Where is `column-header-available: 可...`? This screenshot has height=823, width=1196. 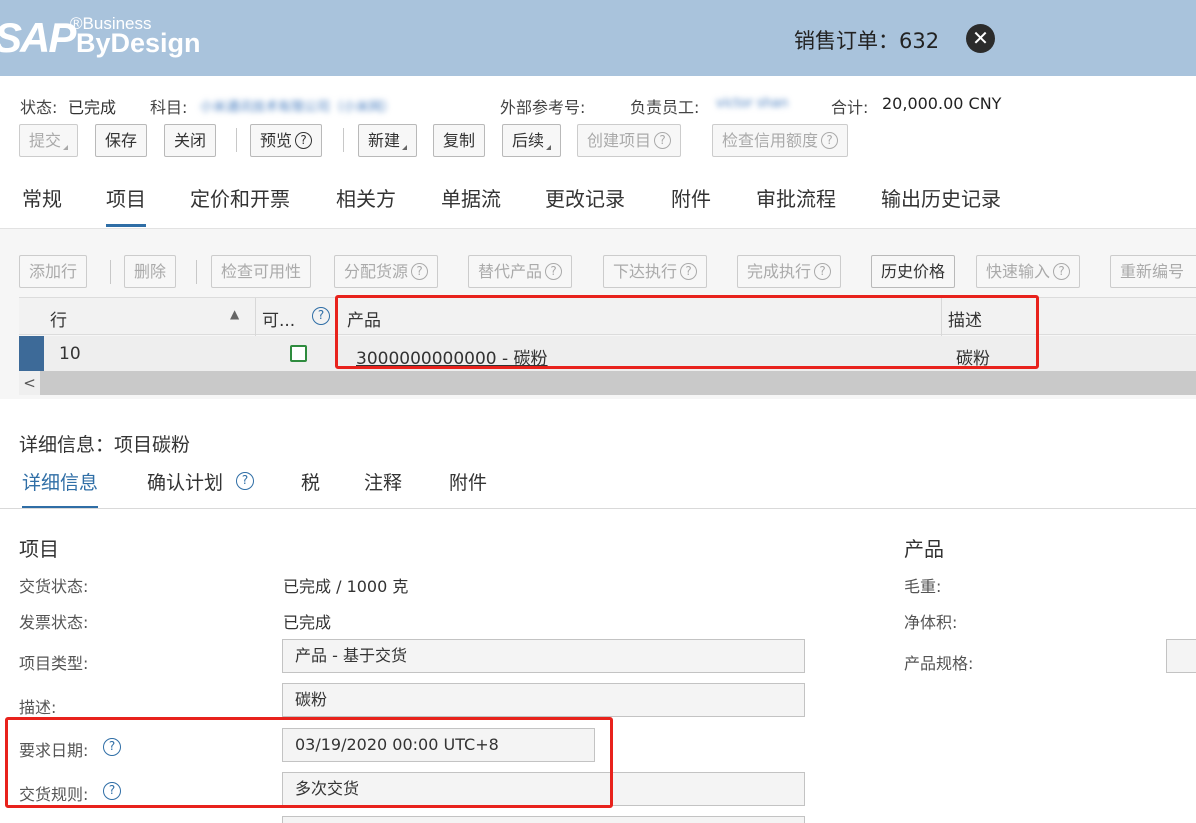
column-header-available: 可... is located at coordinates (278, 318).